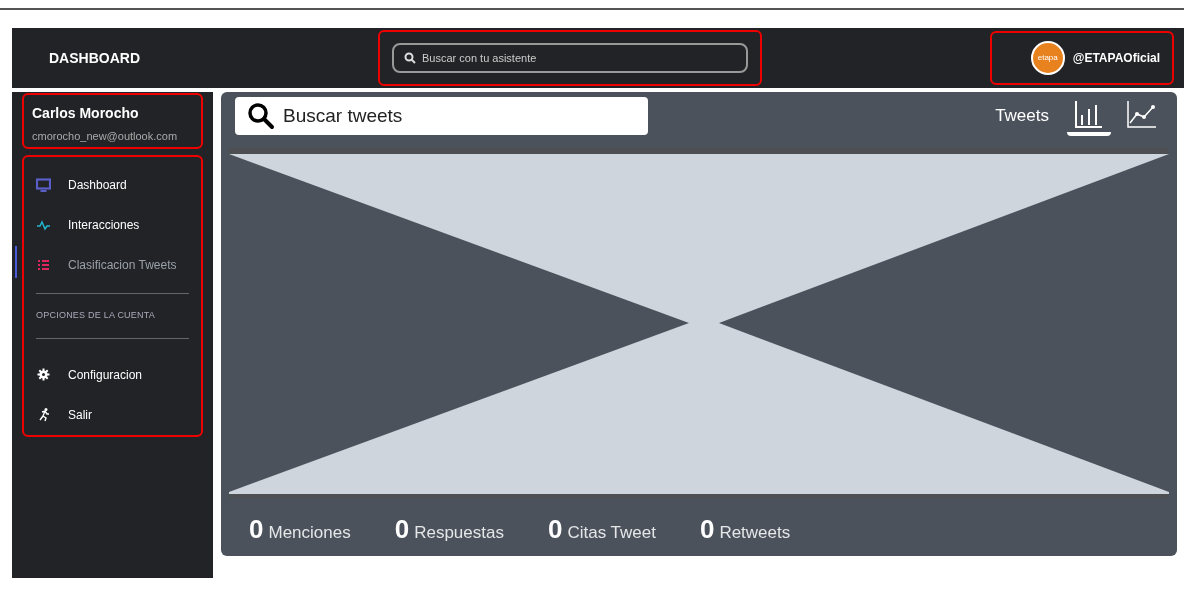  Describe the element at coordinates (105, 136) in the screenshot. I see `user-email: cmorocho_new@outlook.com` at that location.